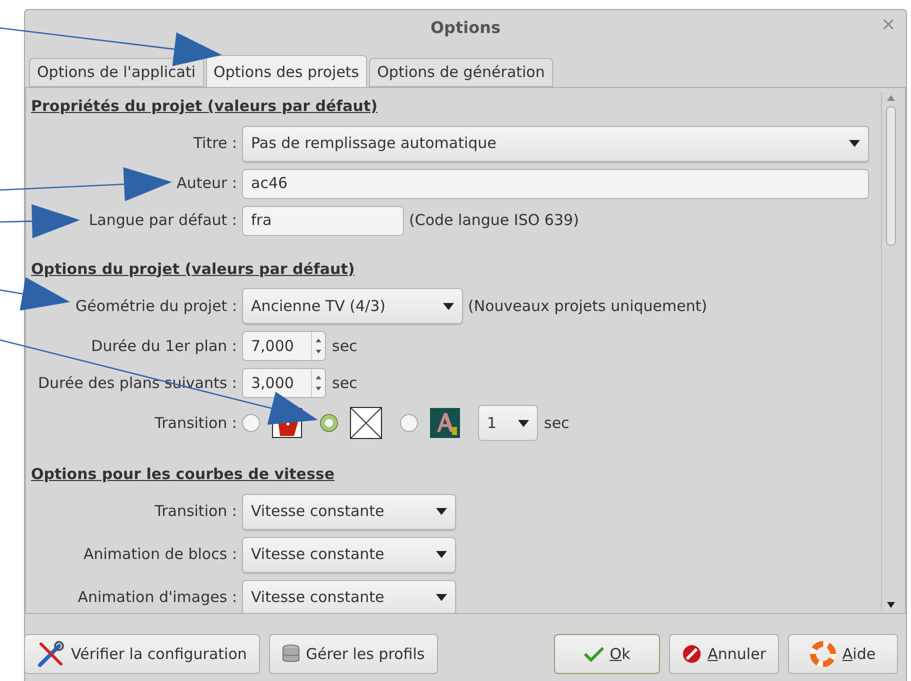  What do you see at coordinates (206, 183) in the screenshot?
I see `field-label: Auteur :` at bounding box center [206, 183].